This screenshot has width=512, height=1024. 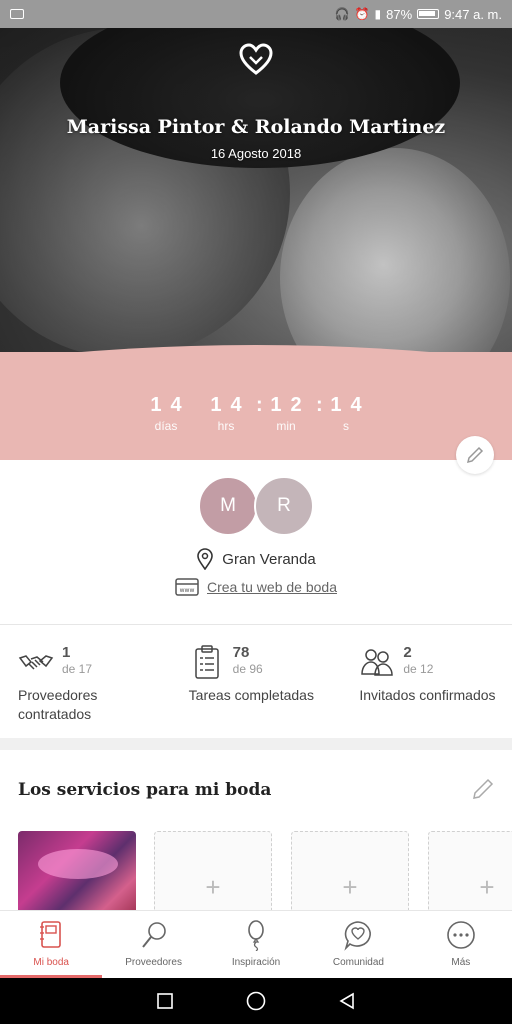 I want to click on chat-heart-icon, so click(x=358, y=936).